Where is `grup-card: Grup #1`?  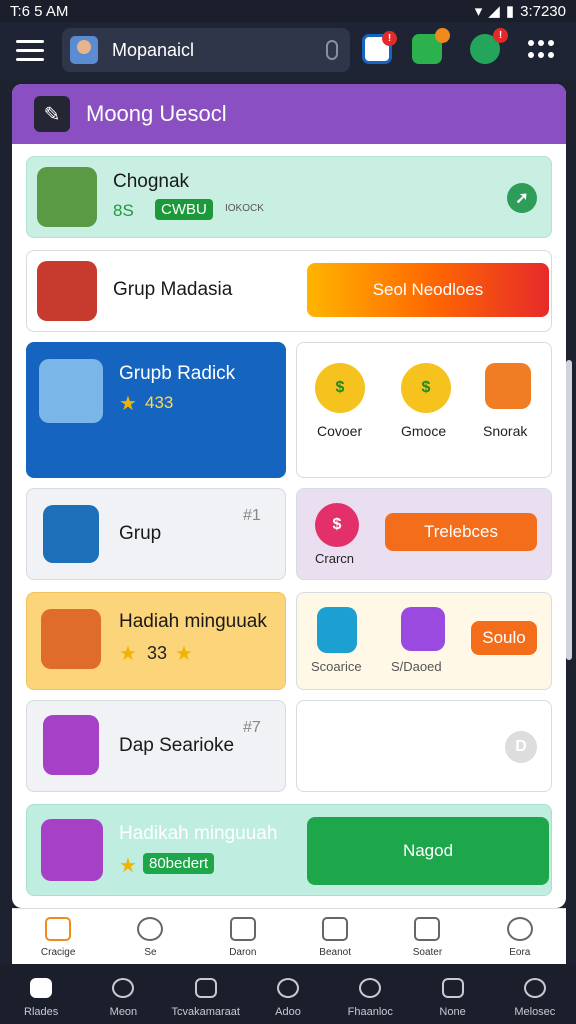
grup-card: Grup #1 is located at coordinates (156, 534).